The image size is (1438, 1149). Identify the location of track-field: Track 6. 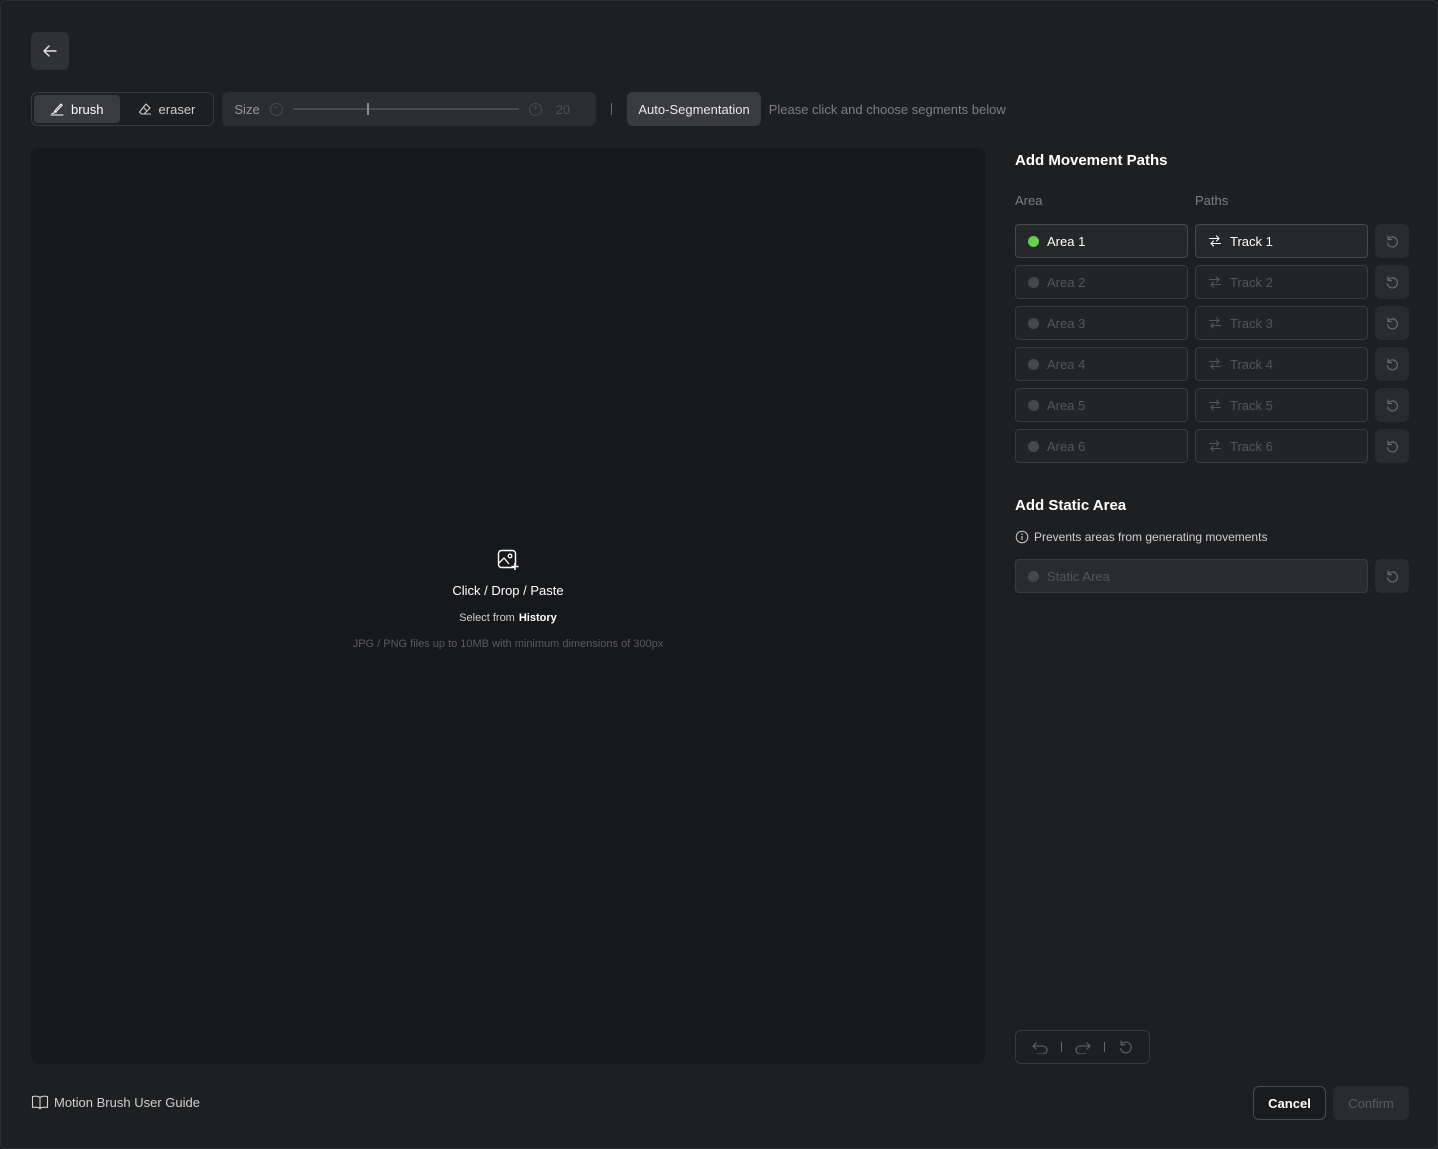
(1281, 446).